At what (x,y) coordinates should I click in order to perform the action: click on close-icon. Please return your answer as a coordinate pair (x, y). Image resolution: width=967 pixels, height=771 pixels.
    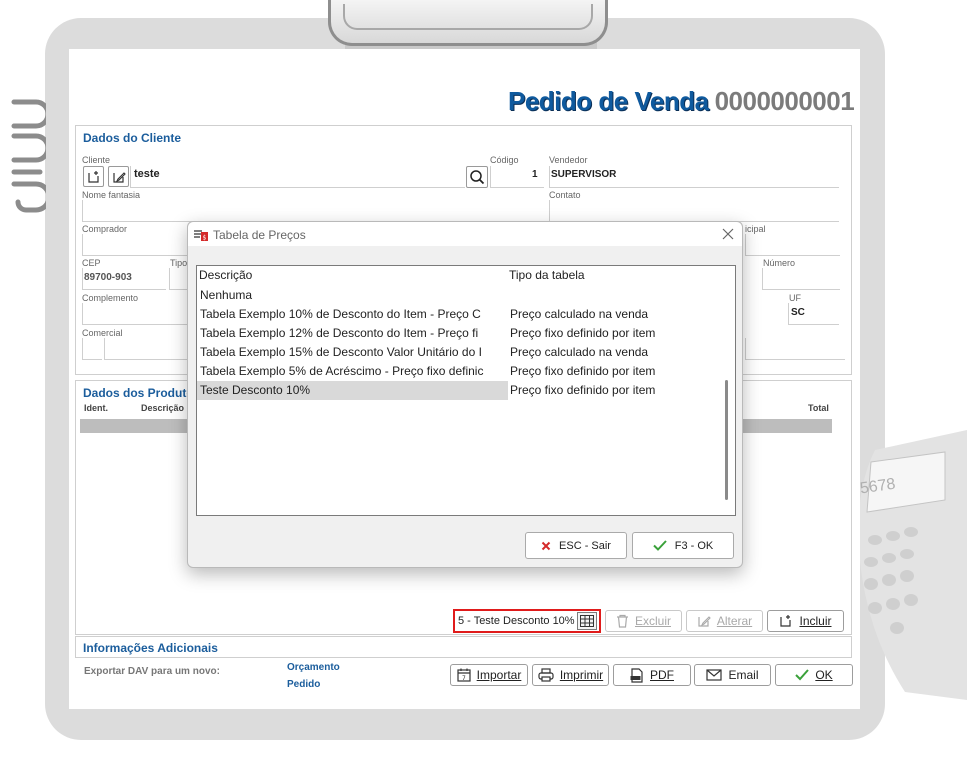
    Looking at the image, I should click on (728, 234).